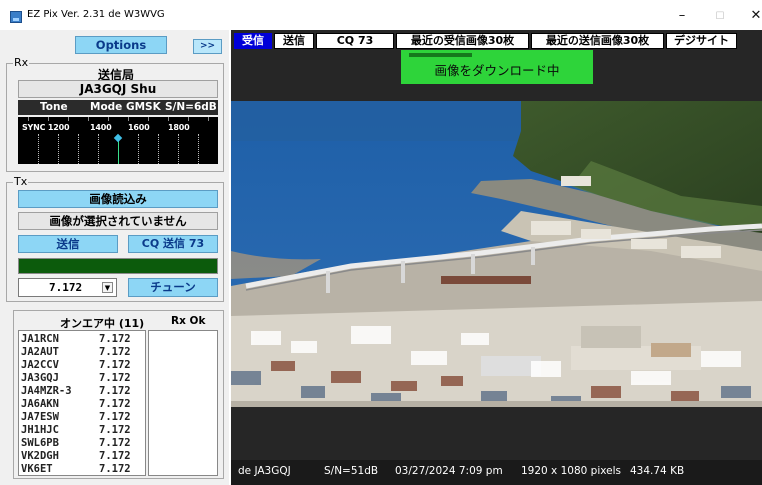 This screenshot has width=762, height=485. I want to click on status-from: de JA3GQJ, so click(264, 471).